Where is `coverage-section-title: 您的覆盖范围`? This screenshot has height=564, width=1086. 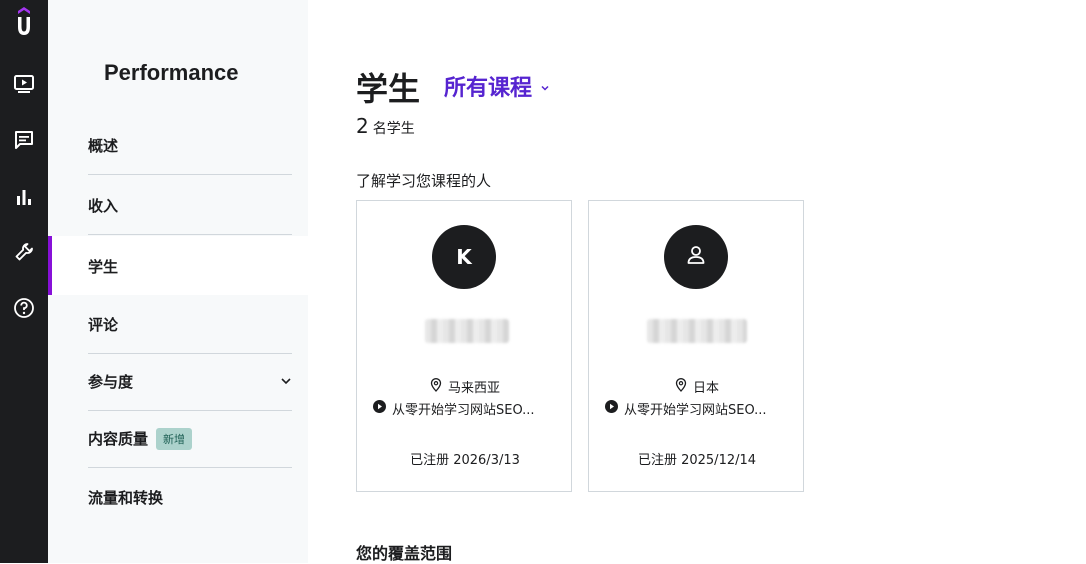
coverage-section-title: 您的覆盖范围 is located at coordinates (404, 553).